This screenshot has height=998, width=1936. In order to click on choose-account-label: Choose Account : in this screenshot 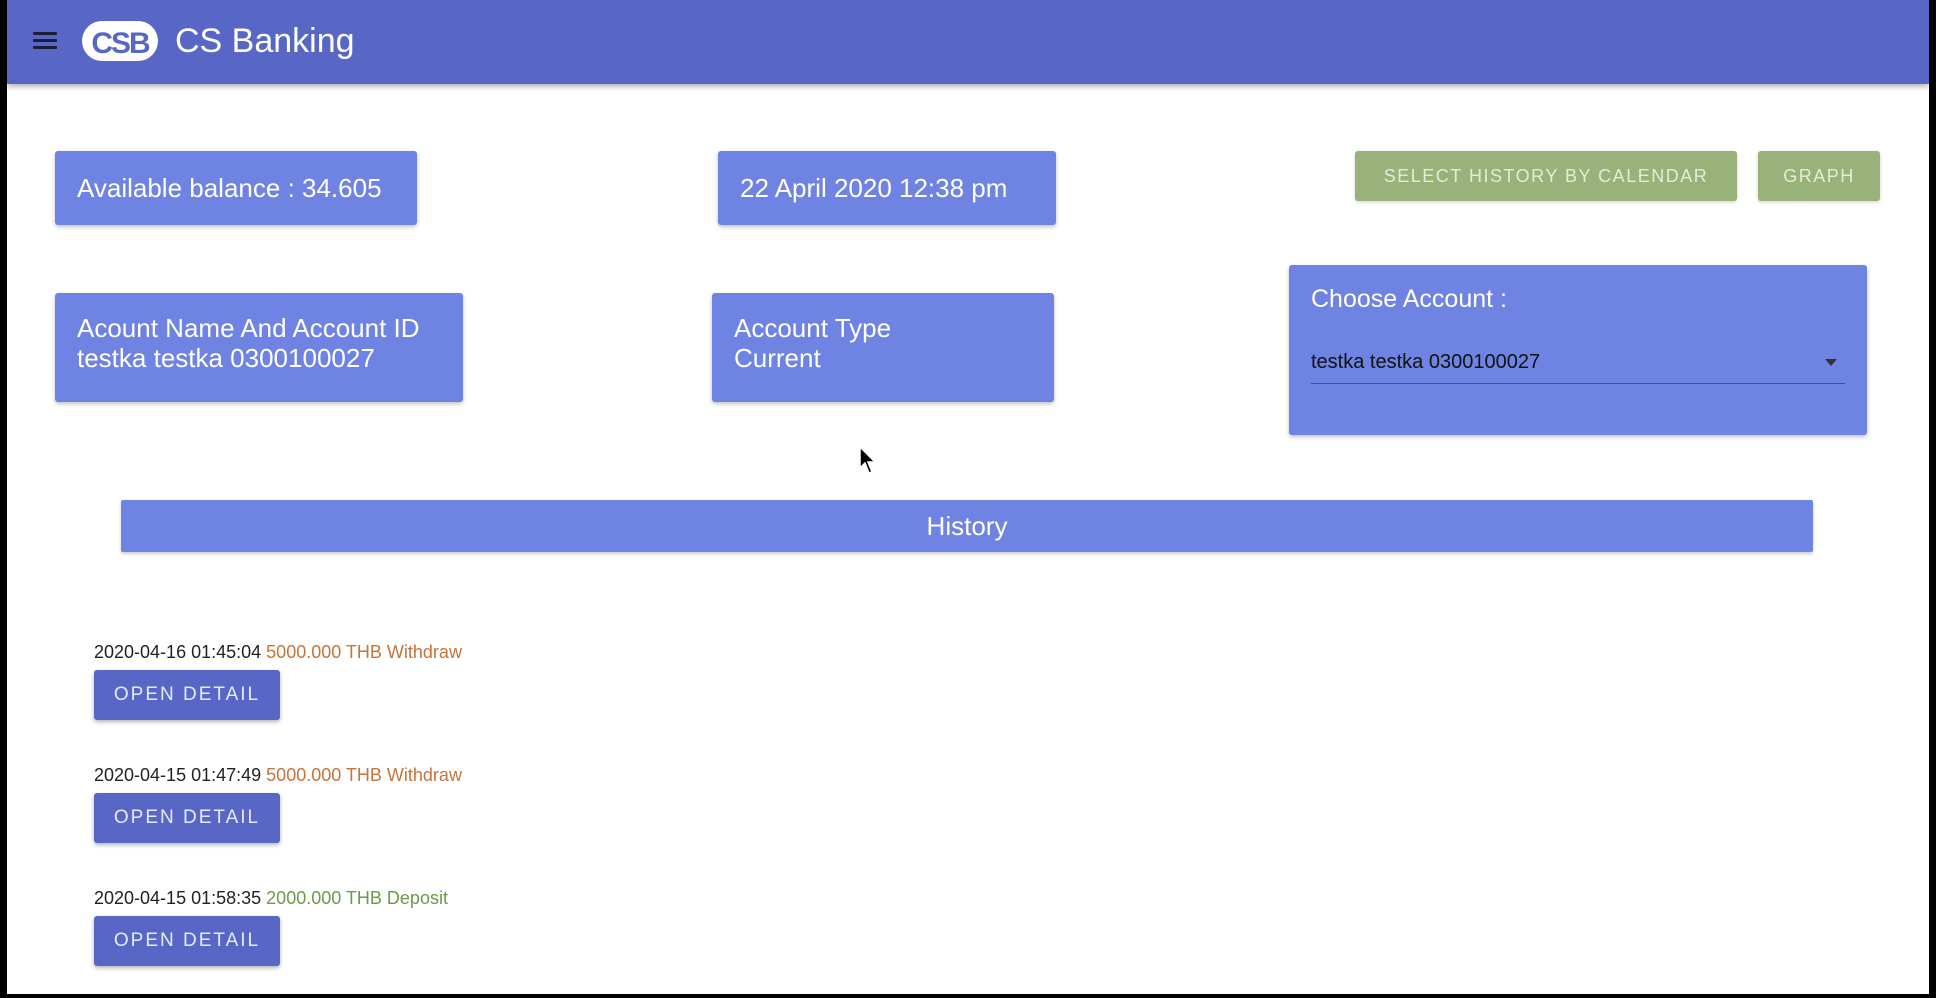, I will do `click(1409, 299)`.